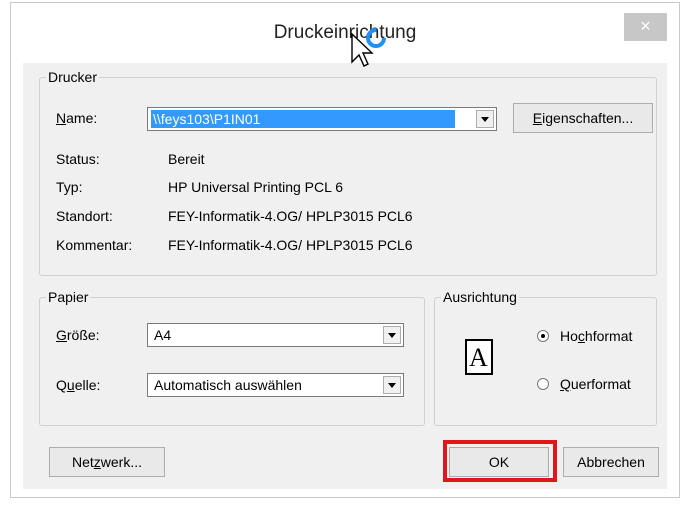  Describe the element at coordinates (543, 384) in the screenshot. I see `landscape-radio` at that location.